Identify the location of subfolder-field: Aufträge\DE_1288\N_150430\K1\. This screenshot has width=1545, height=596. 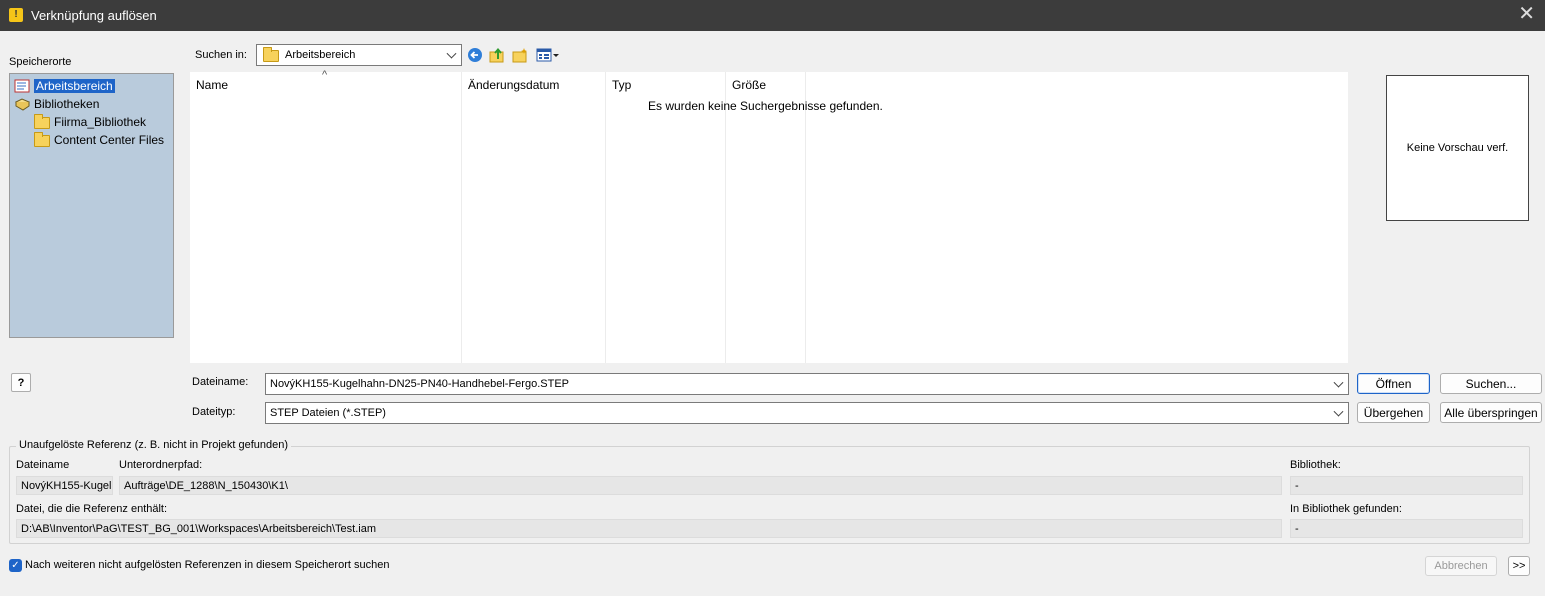
(700, 485).